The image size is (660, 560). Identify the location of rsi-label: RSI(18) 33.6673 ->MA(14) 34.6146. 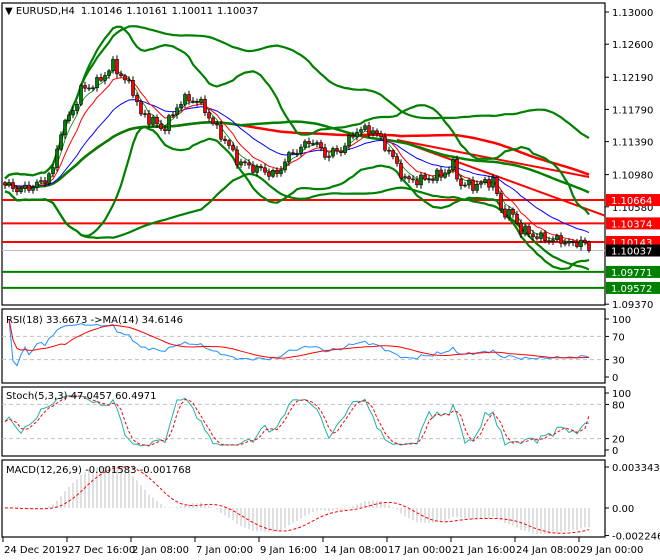
(94, 320).